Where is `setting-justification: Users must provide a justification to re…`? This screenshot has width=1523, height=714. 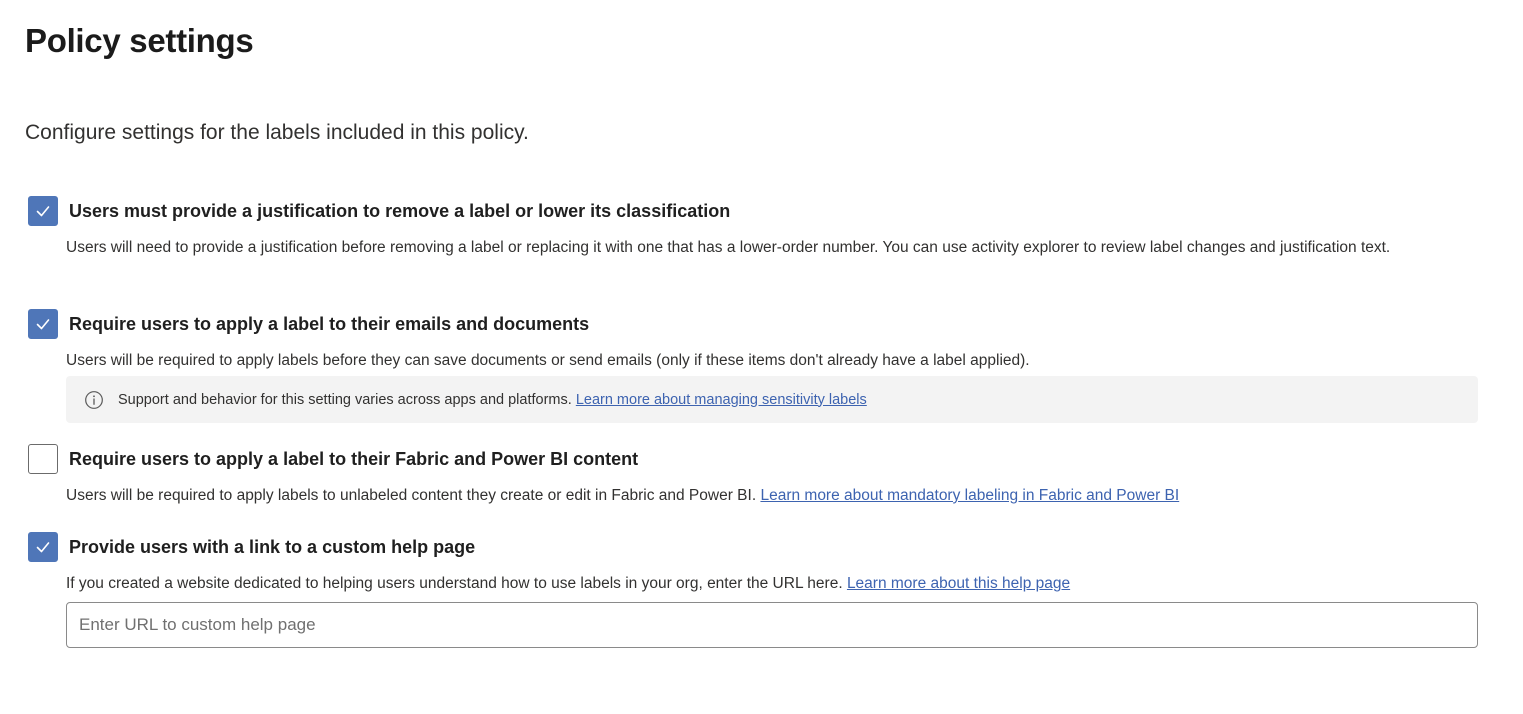
setting-justification: Users must provide a justification to re… is located at coordinates (758, 228).